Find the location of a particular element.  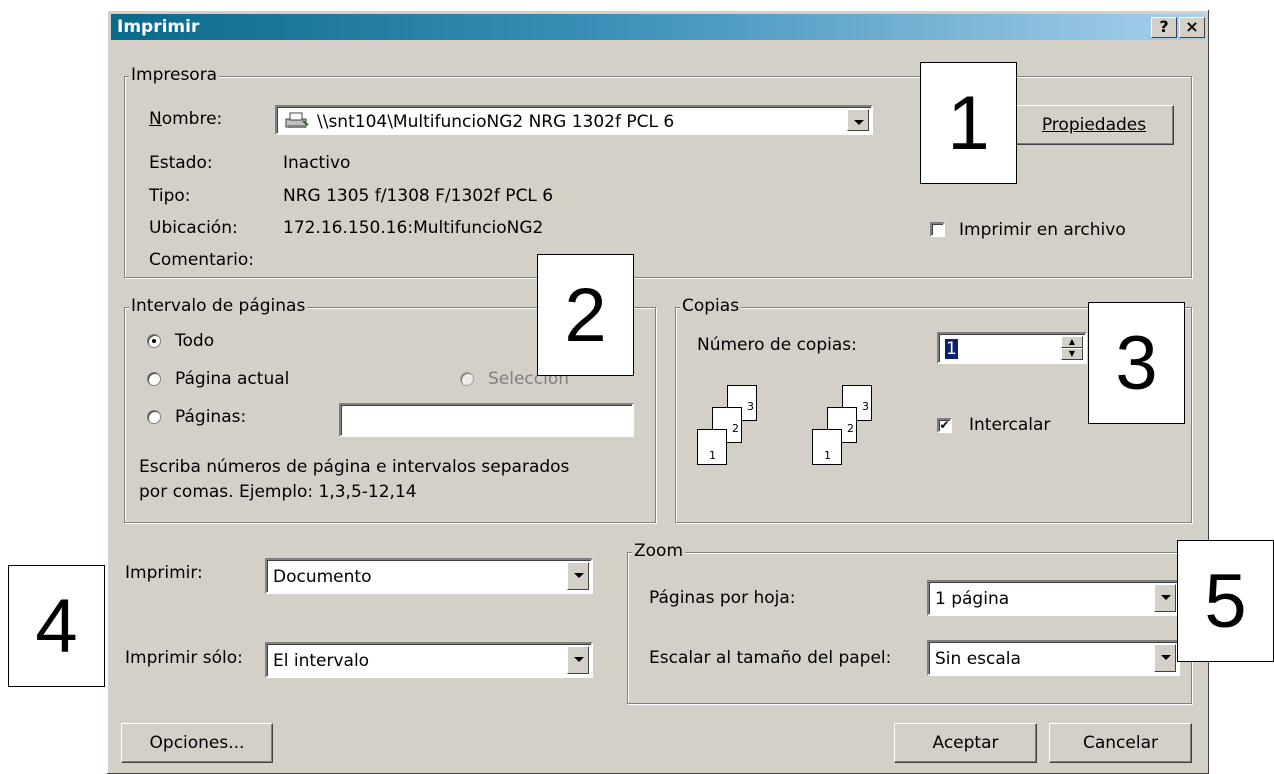

zoom-group-label: Zoom is located at coordinates (659, 551).